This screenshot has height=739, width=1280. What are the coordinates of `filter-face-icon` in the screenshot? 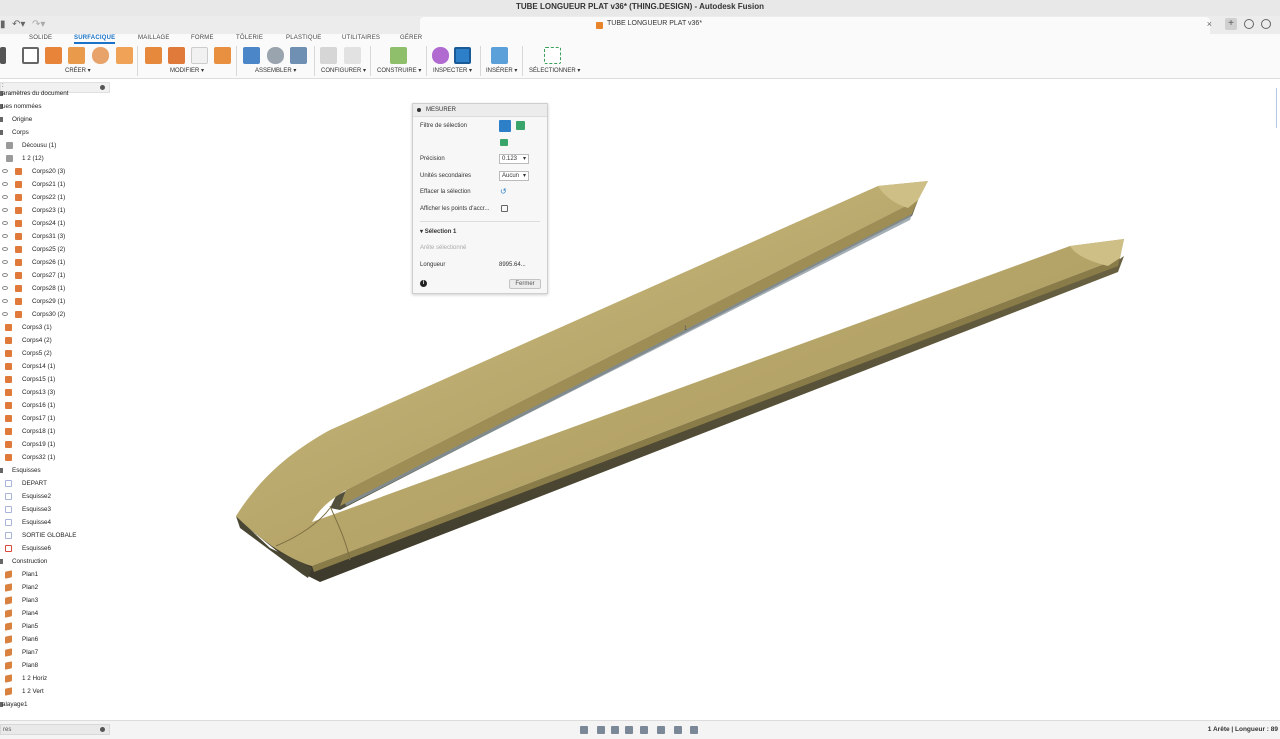 It's located at (505, 126).